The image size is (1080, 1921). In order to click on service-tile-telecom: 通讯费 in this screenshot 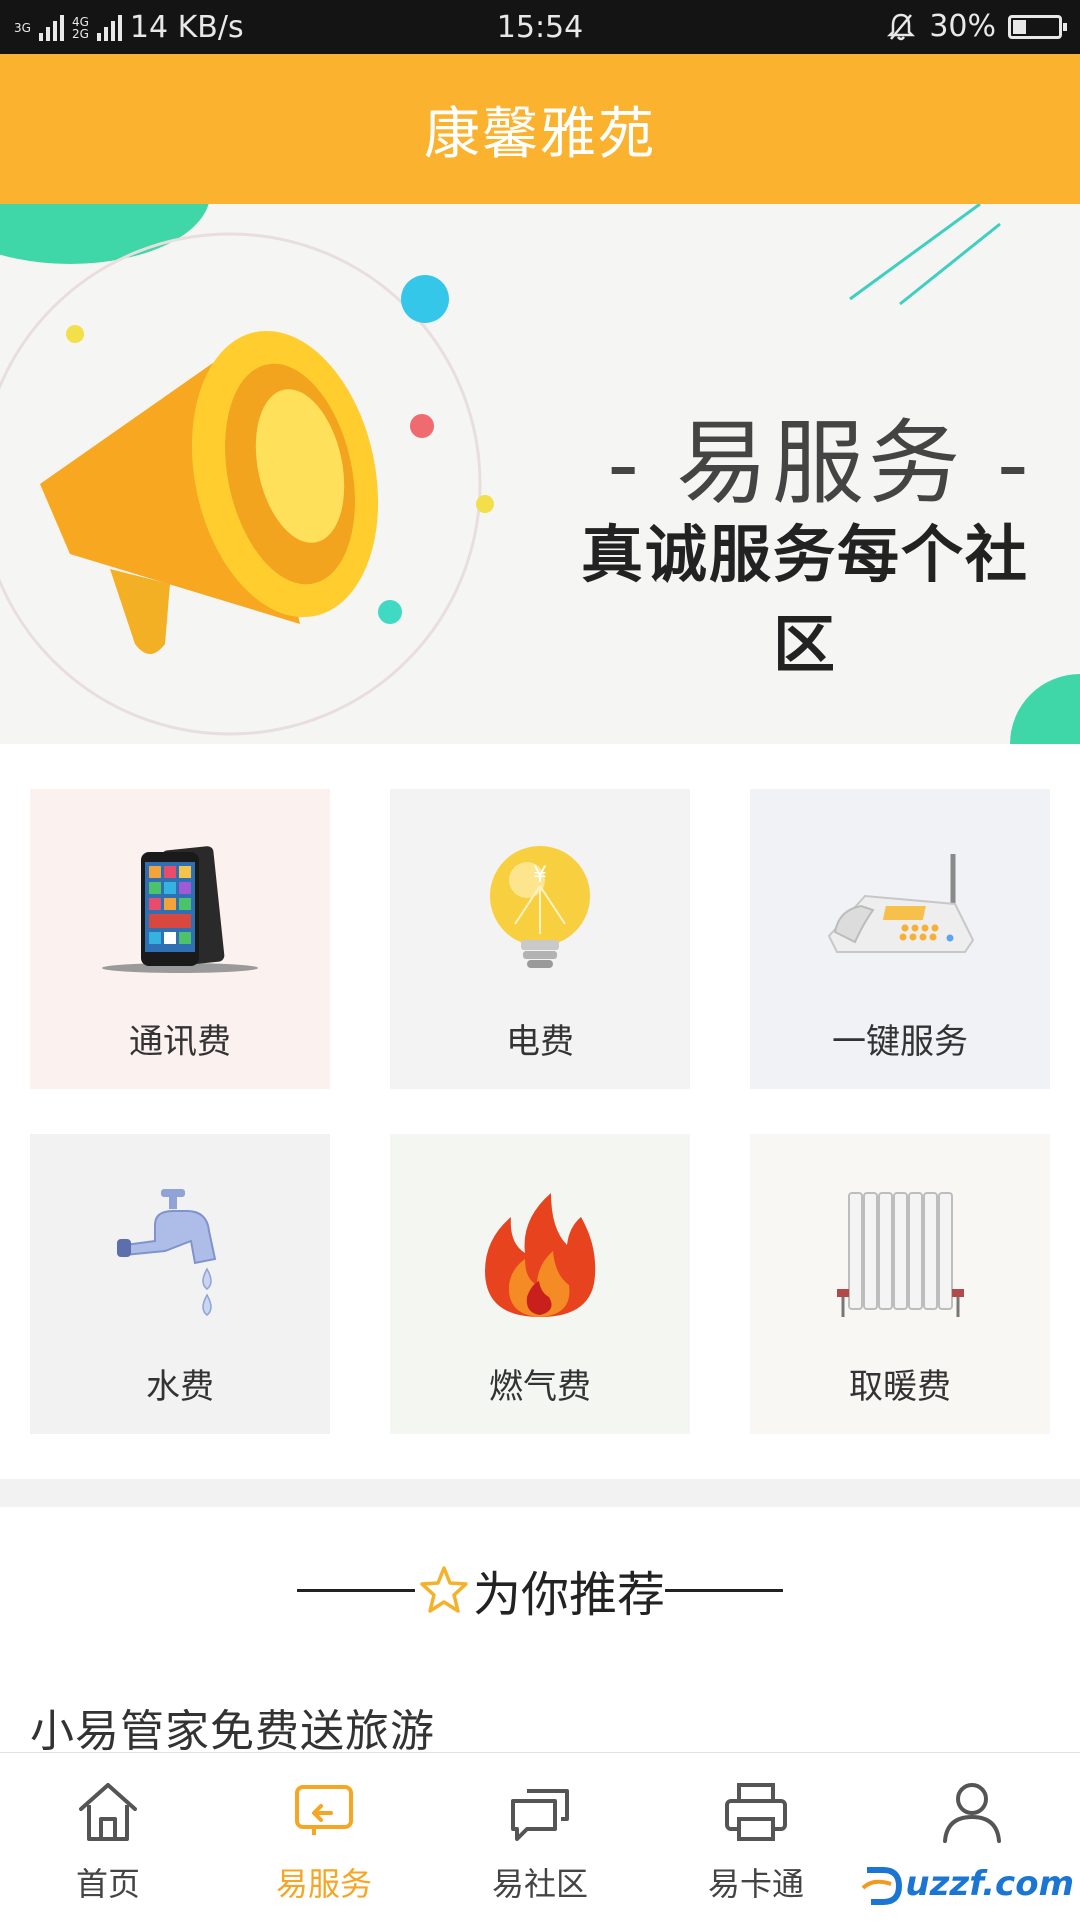, I will do `click(180, 939)`.